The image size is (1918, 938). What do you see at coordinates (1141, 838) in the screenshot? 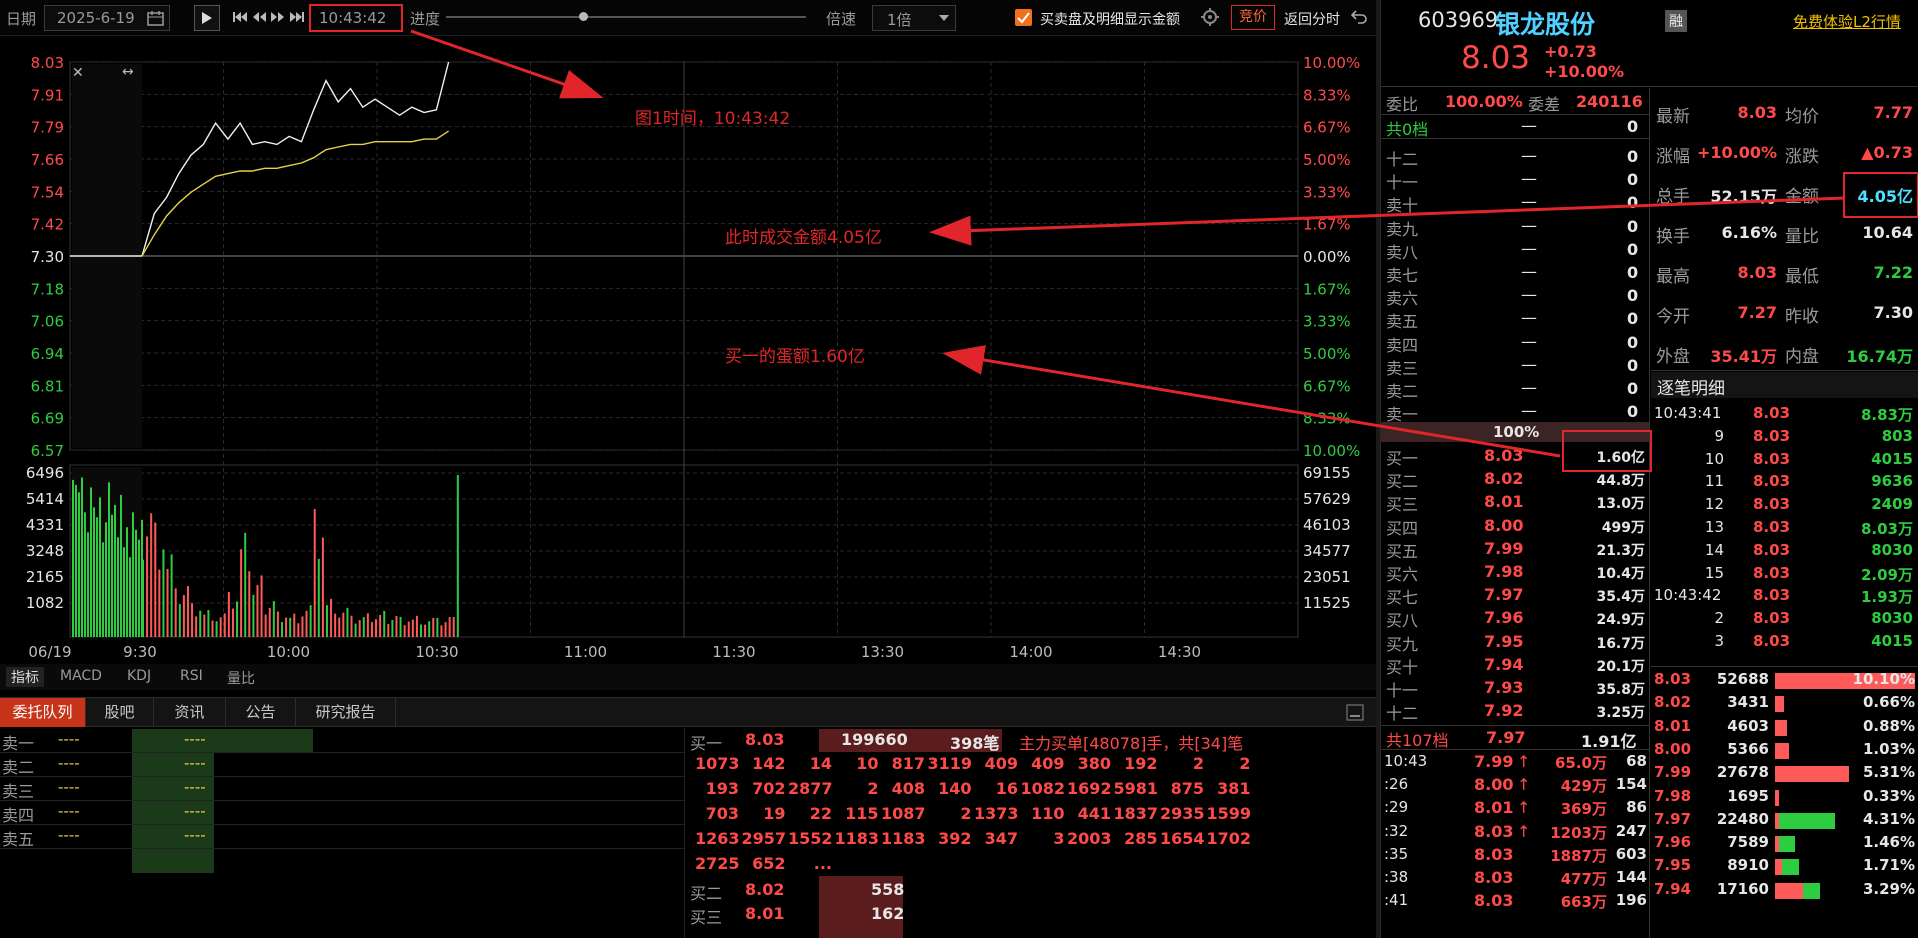
I see `queue-order-qty: 285` at bounding box center [1141, 838].